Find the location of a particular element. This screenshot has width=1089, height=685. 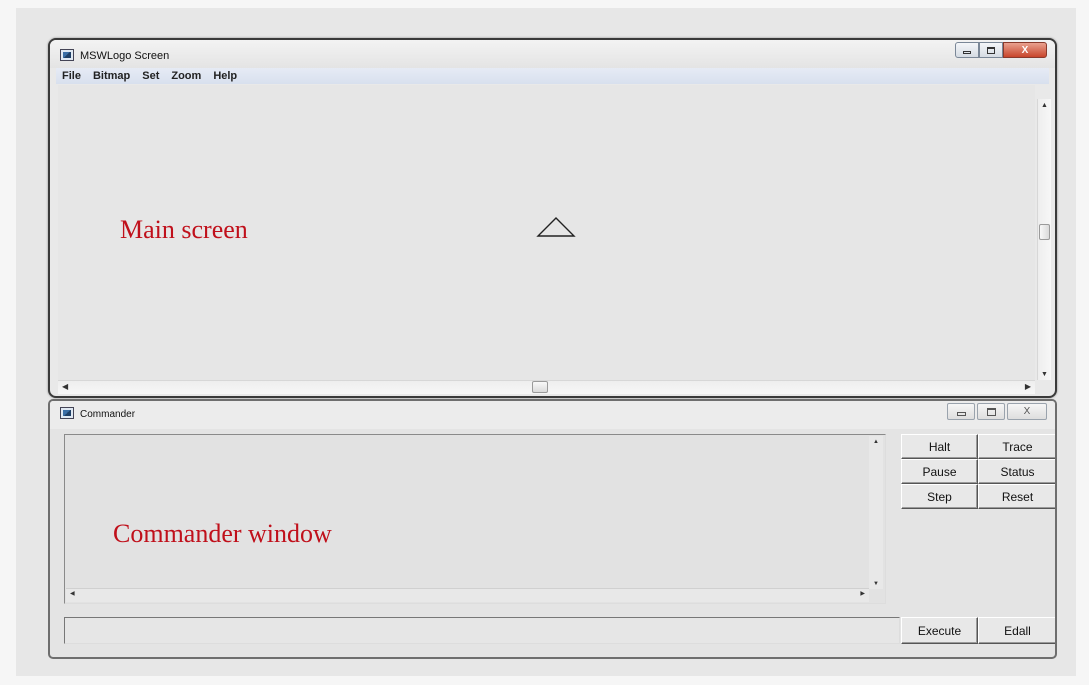

main-horizontal-scrollbar: ◀ ▶ is located at coordinates (546, 387).